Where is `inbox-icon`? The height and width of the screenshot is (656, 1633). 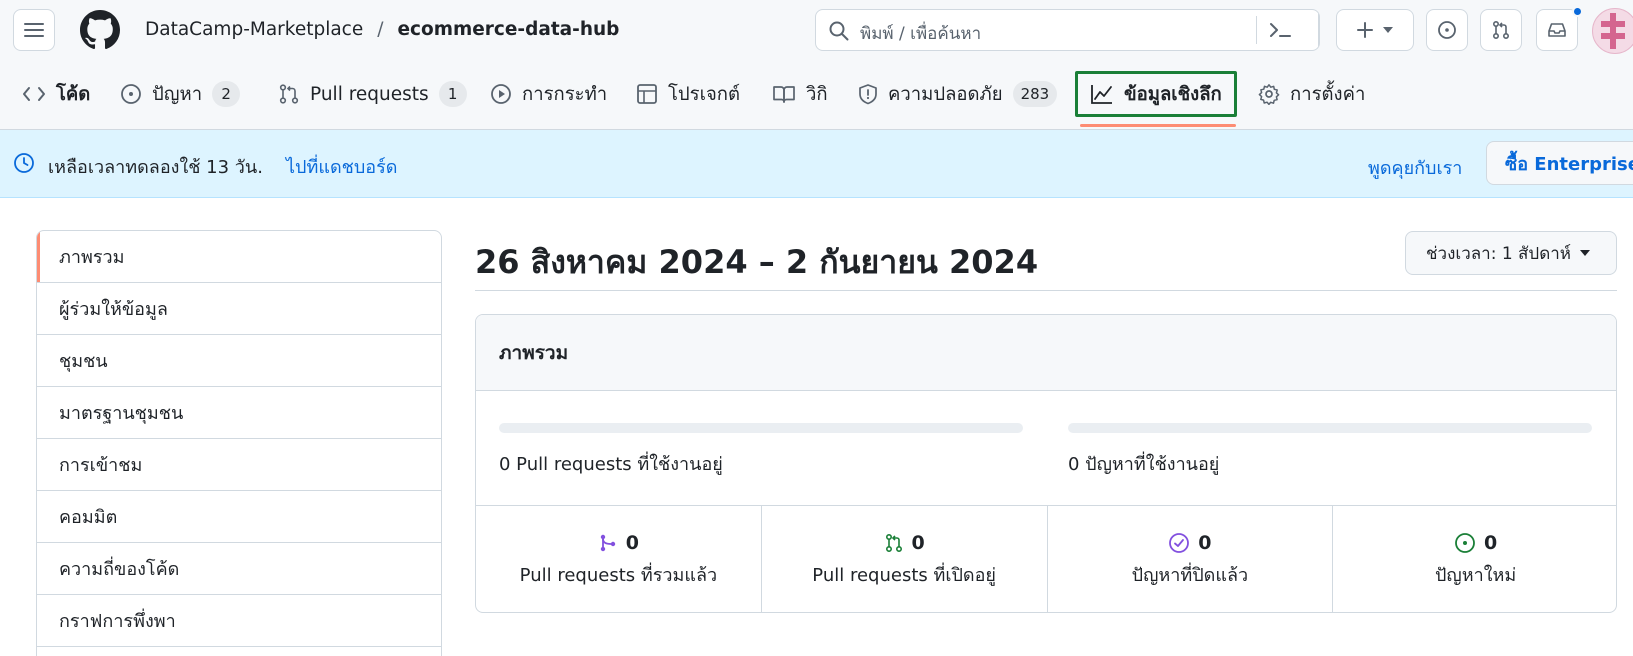
inbox-icon is located at coordinates (1557, 30).